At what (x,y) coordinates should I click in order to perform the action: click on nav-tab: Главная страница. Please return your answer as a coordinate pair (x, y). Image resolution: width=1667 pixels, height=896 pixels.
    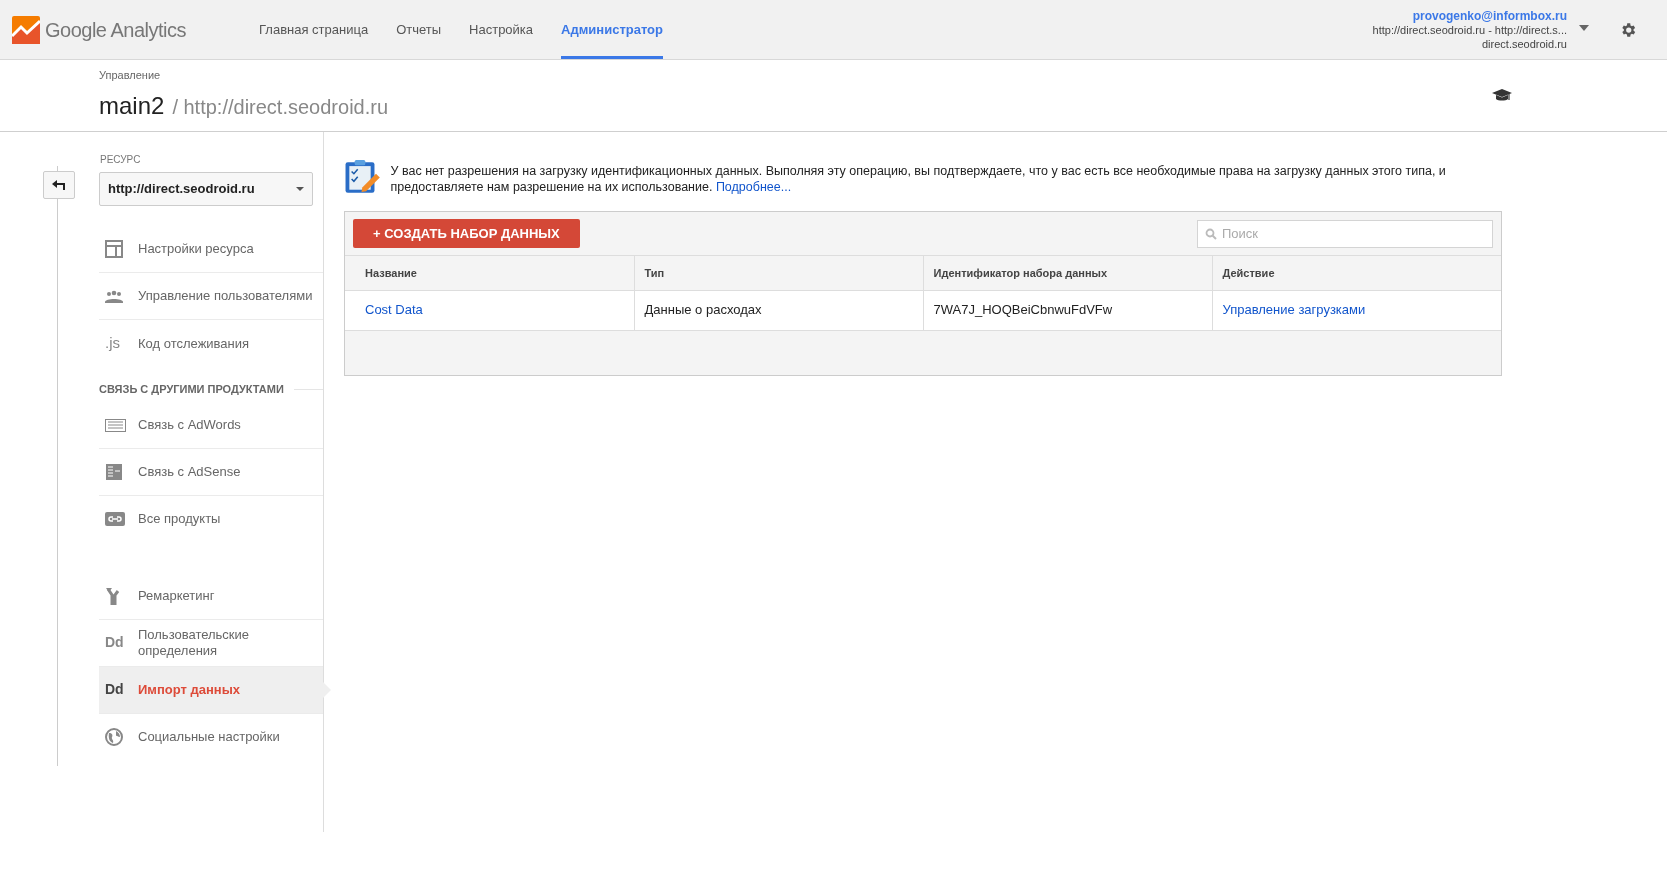
    Looking at the image, I should click on (314, 29).